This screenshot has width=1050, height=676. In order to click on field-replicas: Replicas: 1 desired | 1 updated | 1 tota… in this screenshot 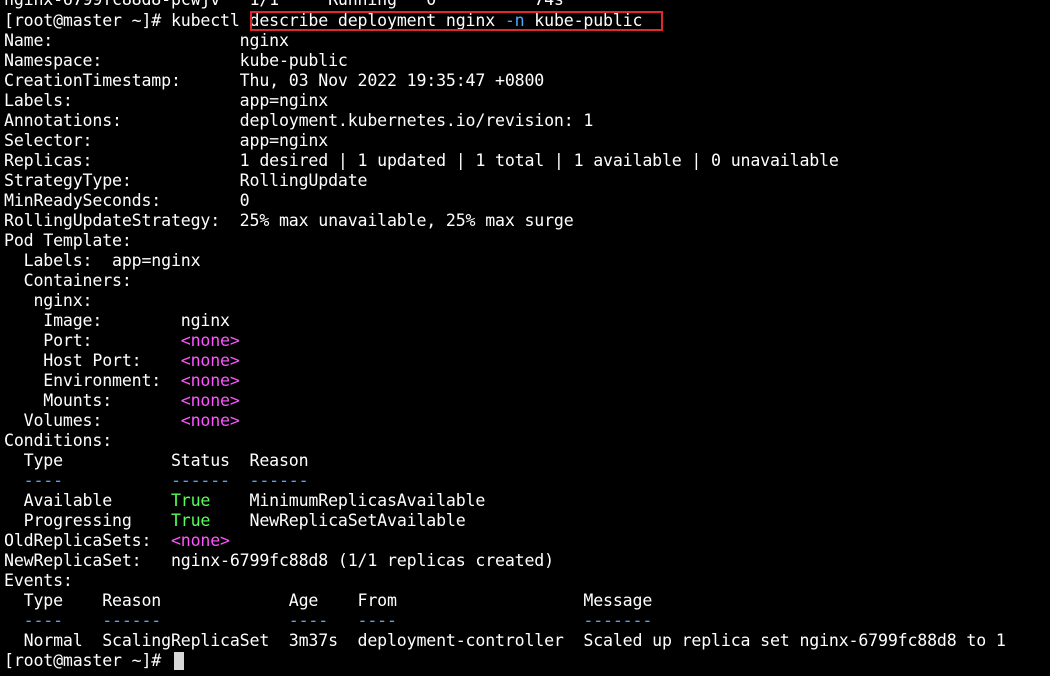, I will do `click(421, 160)`.